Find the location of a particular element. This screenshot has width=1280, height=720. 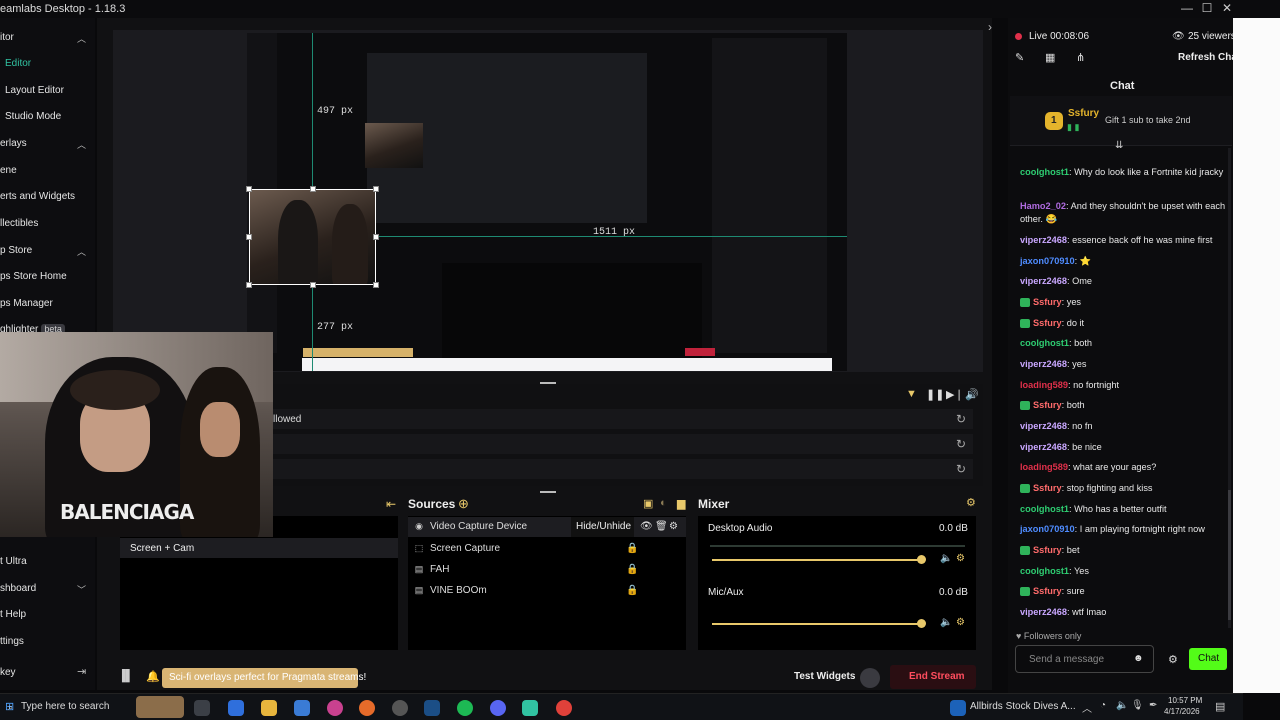

sidebar-item-ultra: t Ultra is located at coordinates (13, 561).